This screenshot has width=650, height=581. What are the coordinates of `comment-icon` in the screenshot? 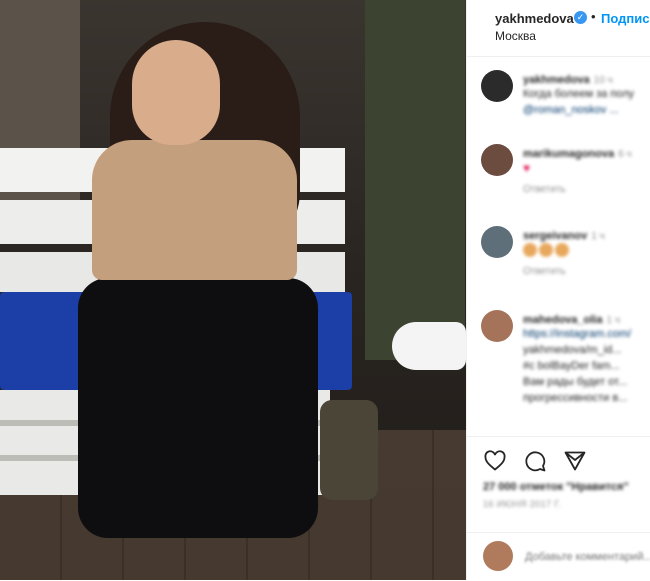 It's located at (535, 461).